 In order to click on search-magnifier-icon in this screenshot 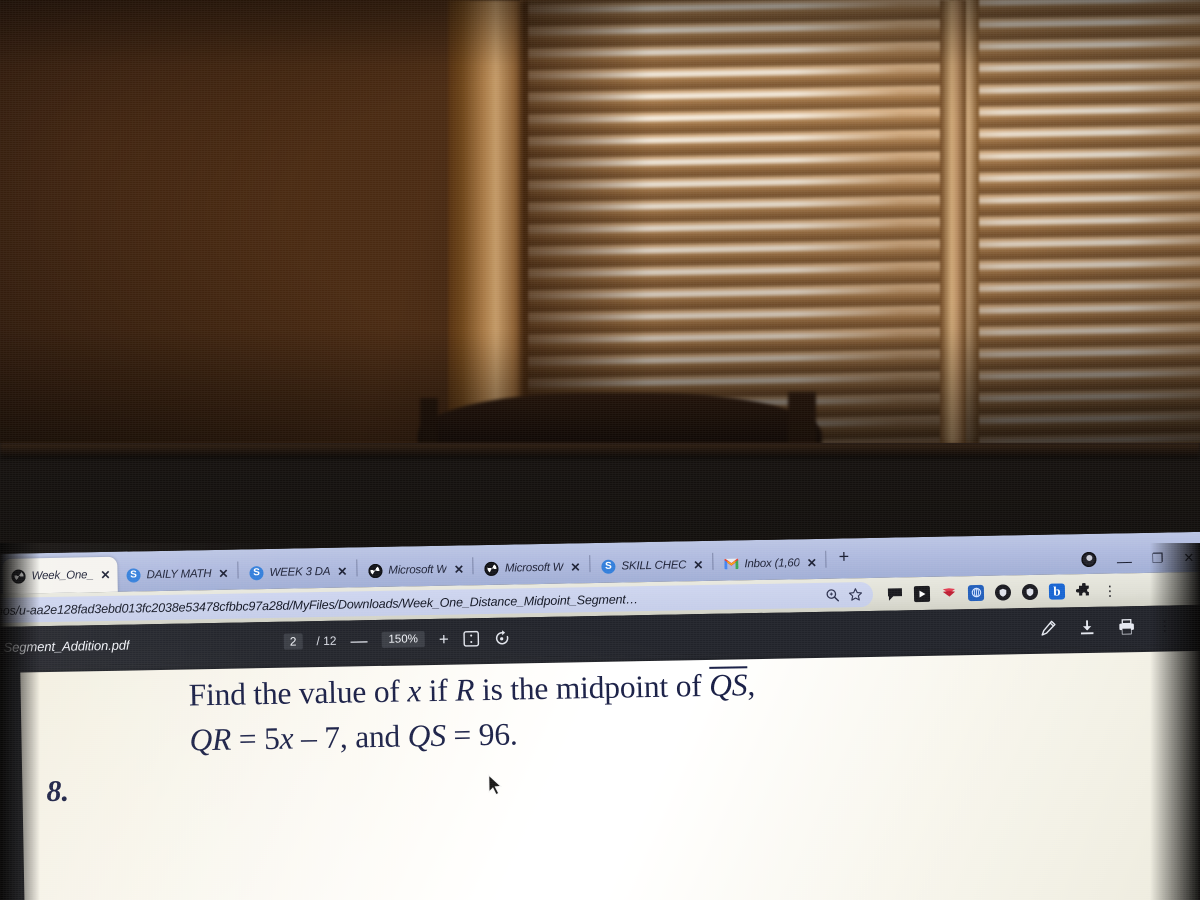, I will do `click(832, 595)`.